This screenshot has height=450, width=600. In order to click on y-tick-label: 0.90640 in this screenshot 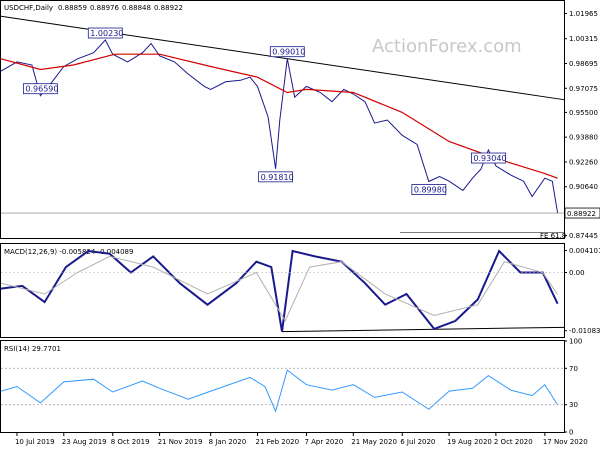, I will do `click(583, 187)`.